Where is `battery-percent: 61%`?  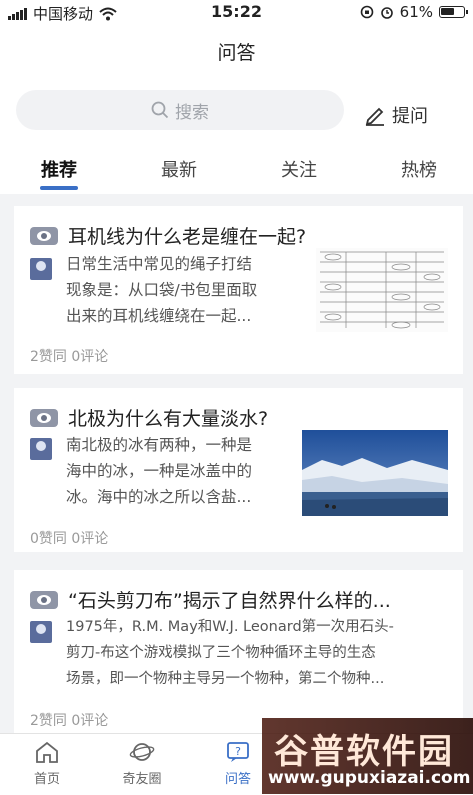 battery-percent: 61% is located at coordinates (416, 12).